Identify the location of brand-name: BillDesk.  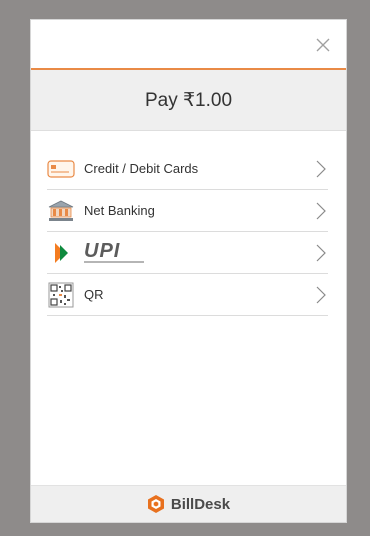
(200, 504).